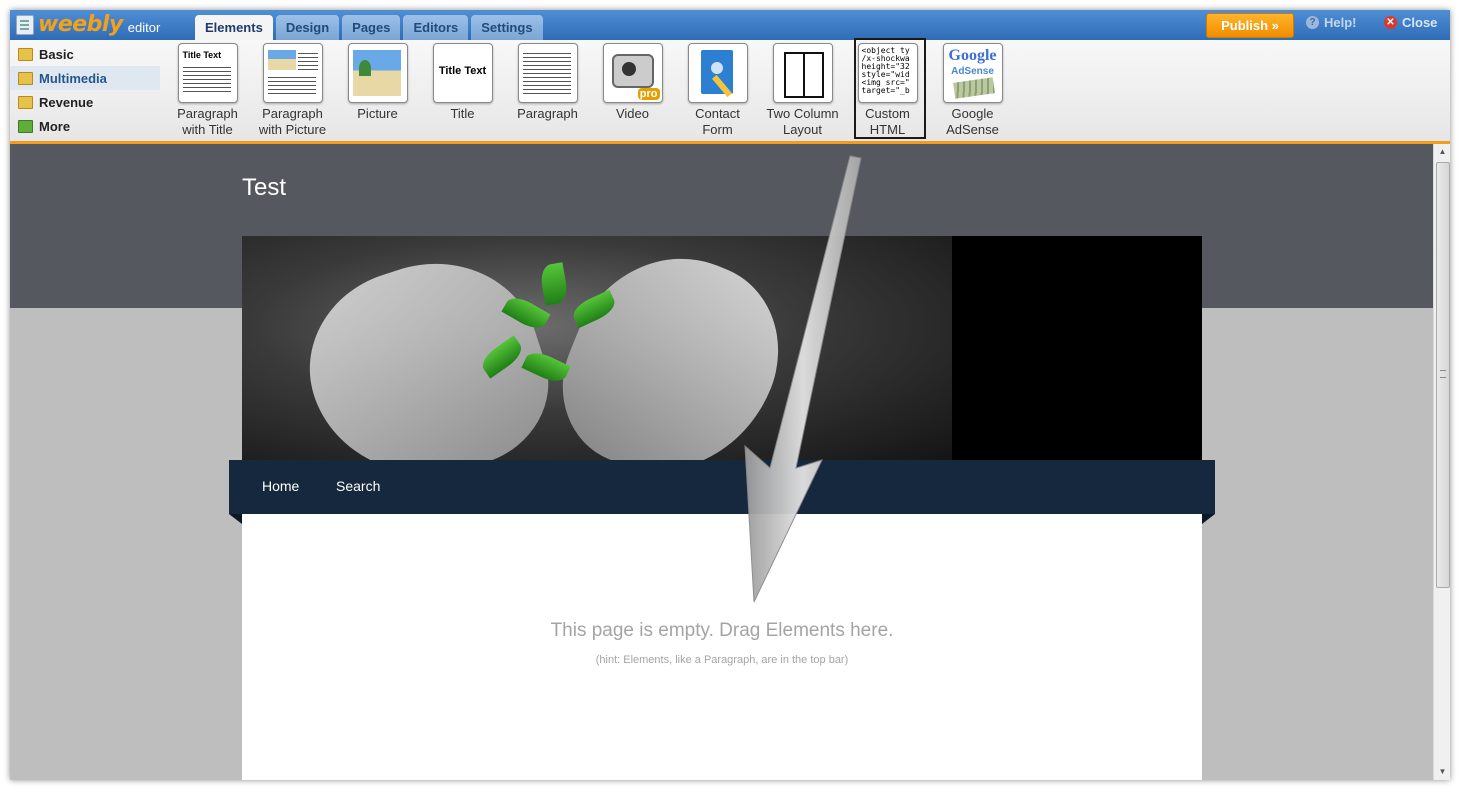 Image resolution: width=1468 pixels, height=798 pixels. I want to click on close-icon: ✕, so click(1390, 22).